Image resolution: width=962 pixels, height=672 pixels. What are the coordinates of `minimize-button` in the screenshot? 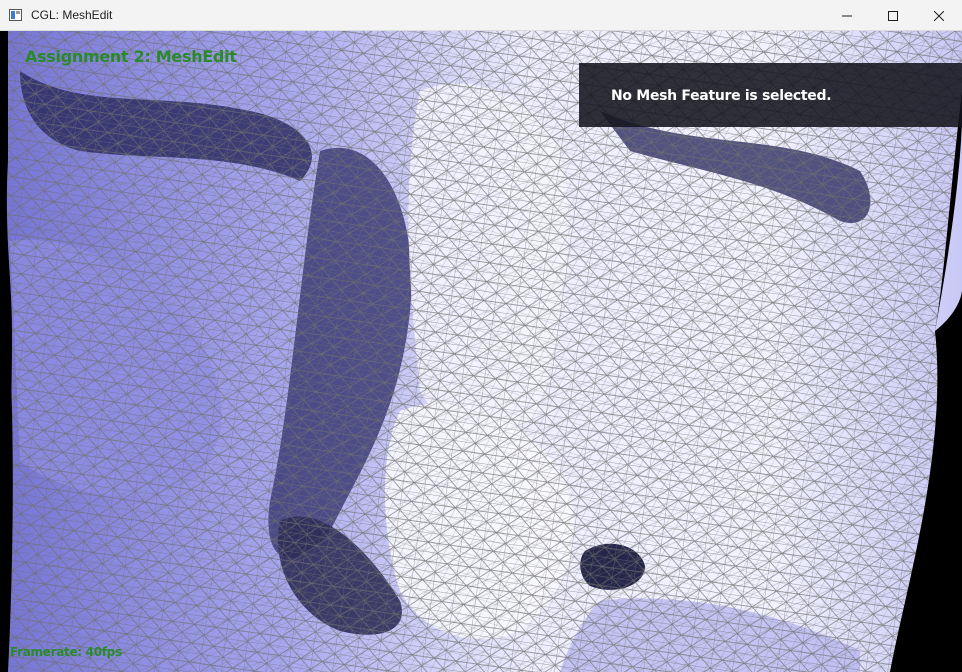 It's located at (847, 15).